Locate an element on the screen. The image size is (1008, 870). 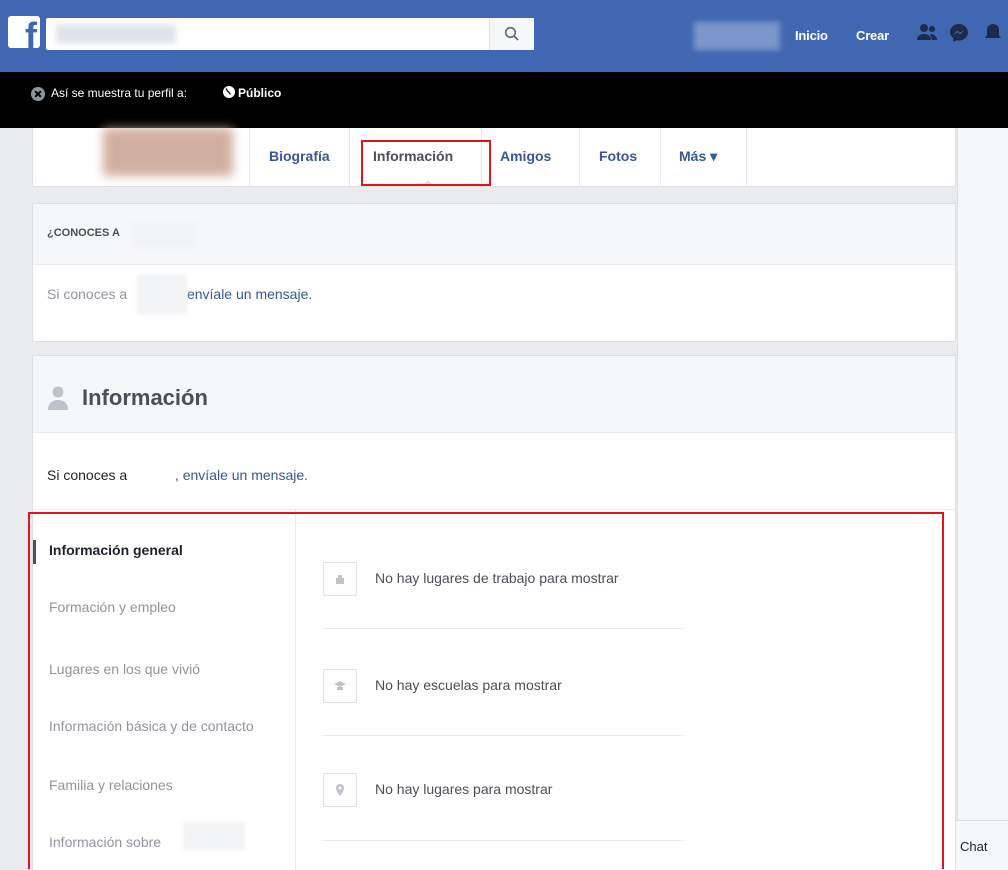
search-button is located at coordinates (511, 34).